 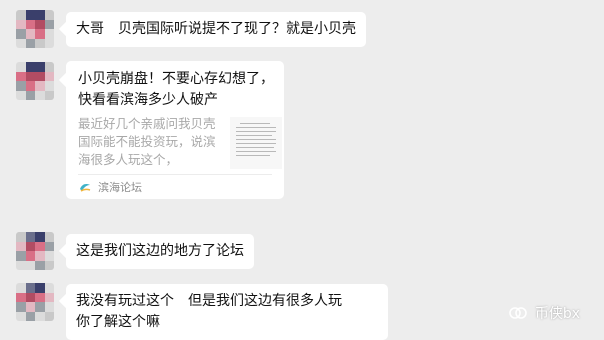 I want to click on link-card-title: 小贝壳崩盘！不要心存幻想了，快看看滨海多少人破产, so click(x=176, y=89).